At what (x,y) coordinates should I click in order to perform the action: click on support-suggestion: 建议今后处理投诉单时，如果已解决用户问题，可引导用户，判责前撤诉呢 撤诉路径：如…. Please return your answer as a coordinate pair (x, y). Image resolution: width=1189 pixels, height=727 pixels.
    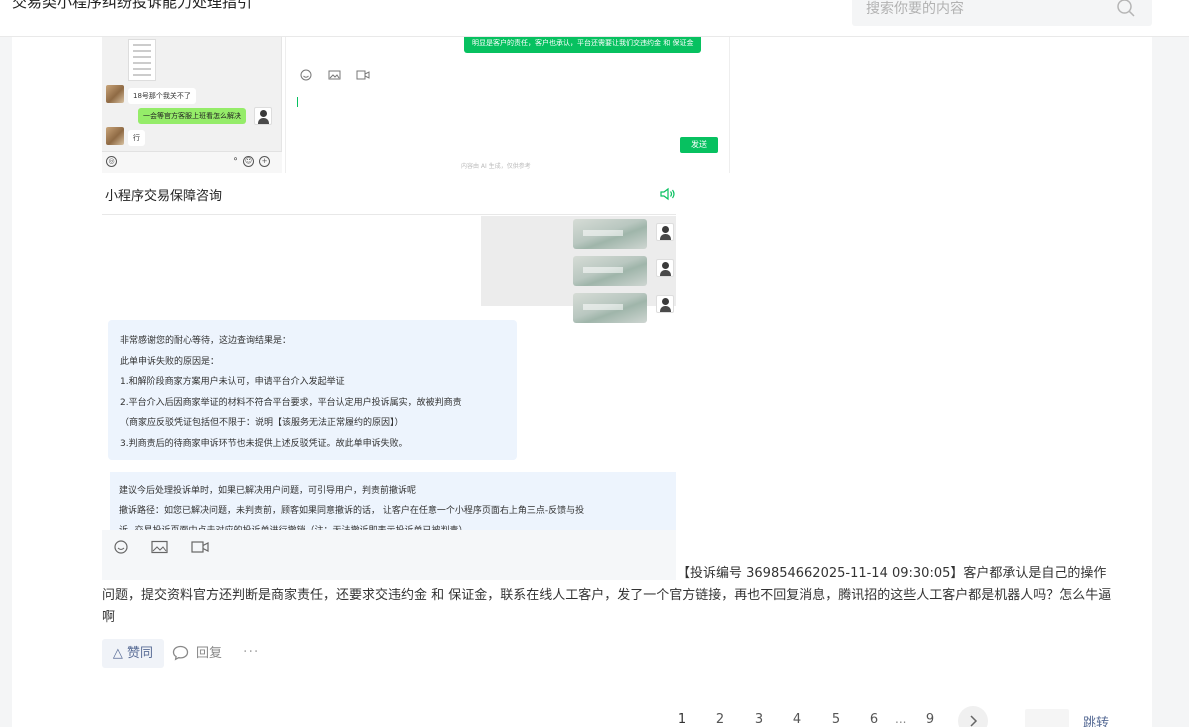
    Looking at the image, I should click on (393, 501).